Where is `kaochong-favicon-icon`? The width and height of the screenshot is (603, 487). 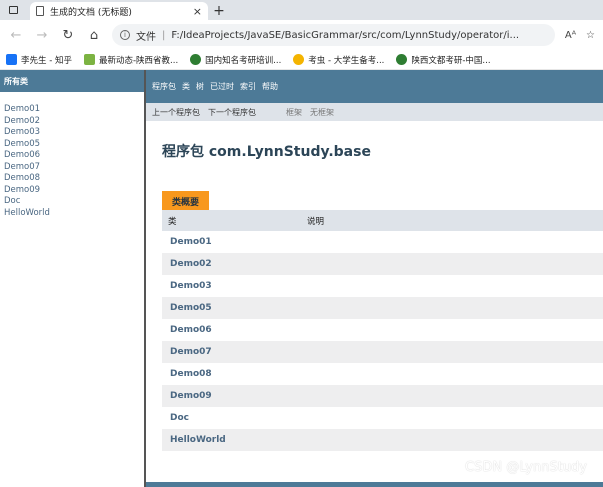
kaochong-favicon-icon is located at coordinates (299, 59).